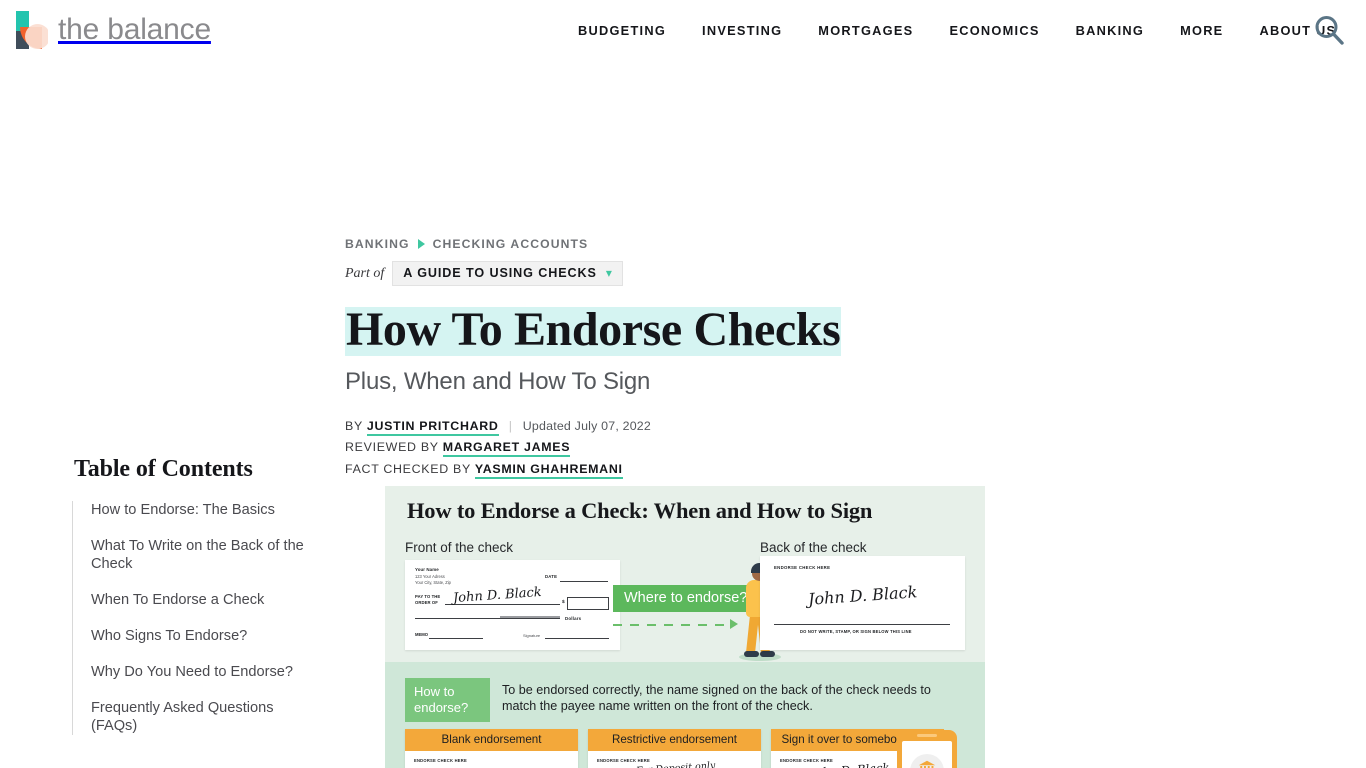 This screenshot has width=1366, height=768. What do you see at coordinates (428, 599) in the screenshot?
I see `check-pay-to-label: PAY TO THE ORDER OF` at bounding box center [428, 599].